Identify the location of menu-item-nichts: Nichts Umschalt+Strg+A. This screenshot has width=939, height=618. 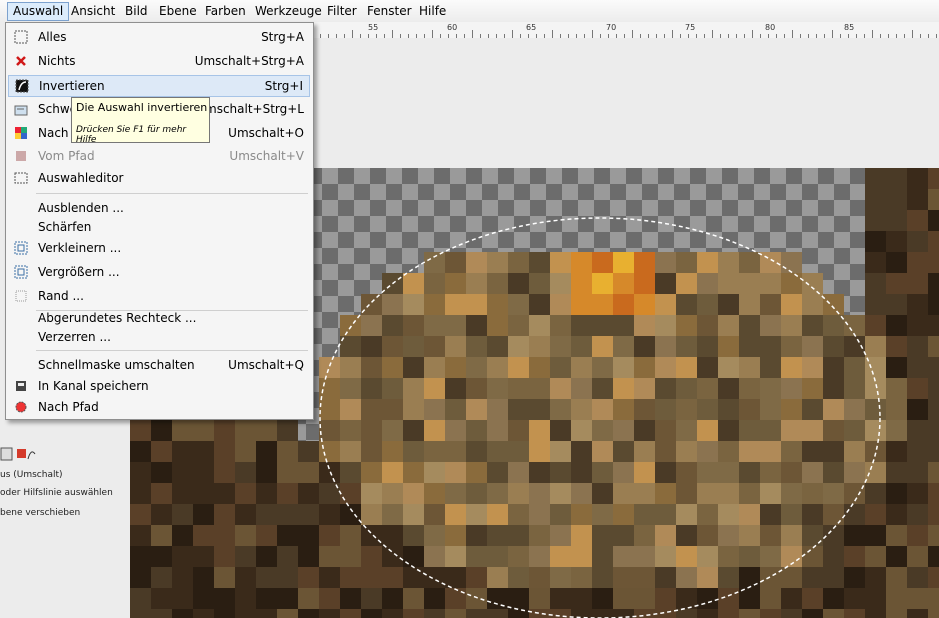
(159, 61).